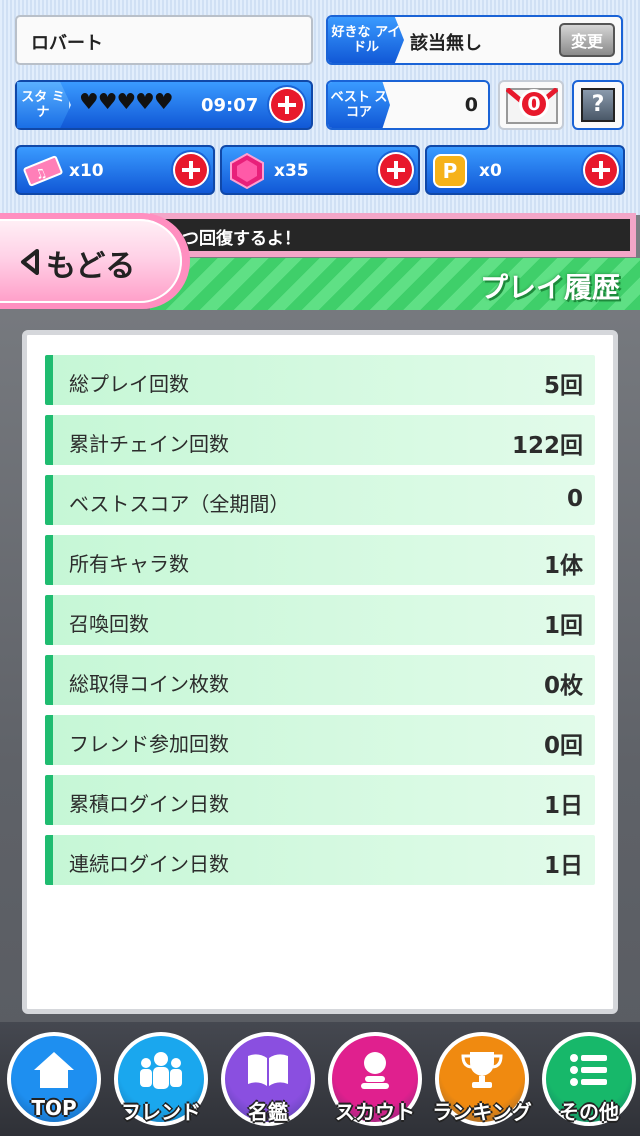 This screenshot has width=640, height=1136. I want to click on book-icon, so click(268, 1070).